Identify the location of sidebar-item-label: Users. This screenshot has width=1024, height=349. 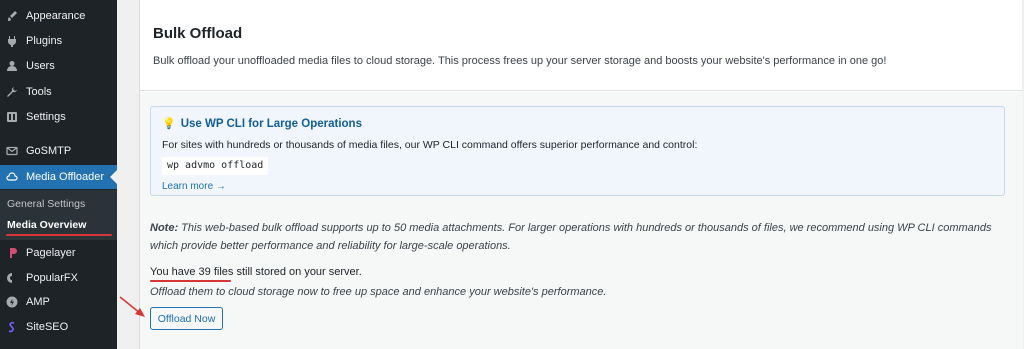
(40, 66).